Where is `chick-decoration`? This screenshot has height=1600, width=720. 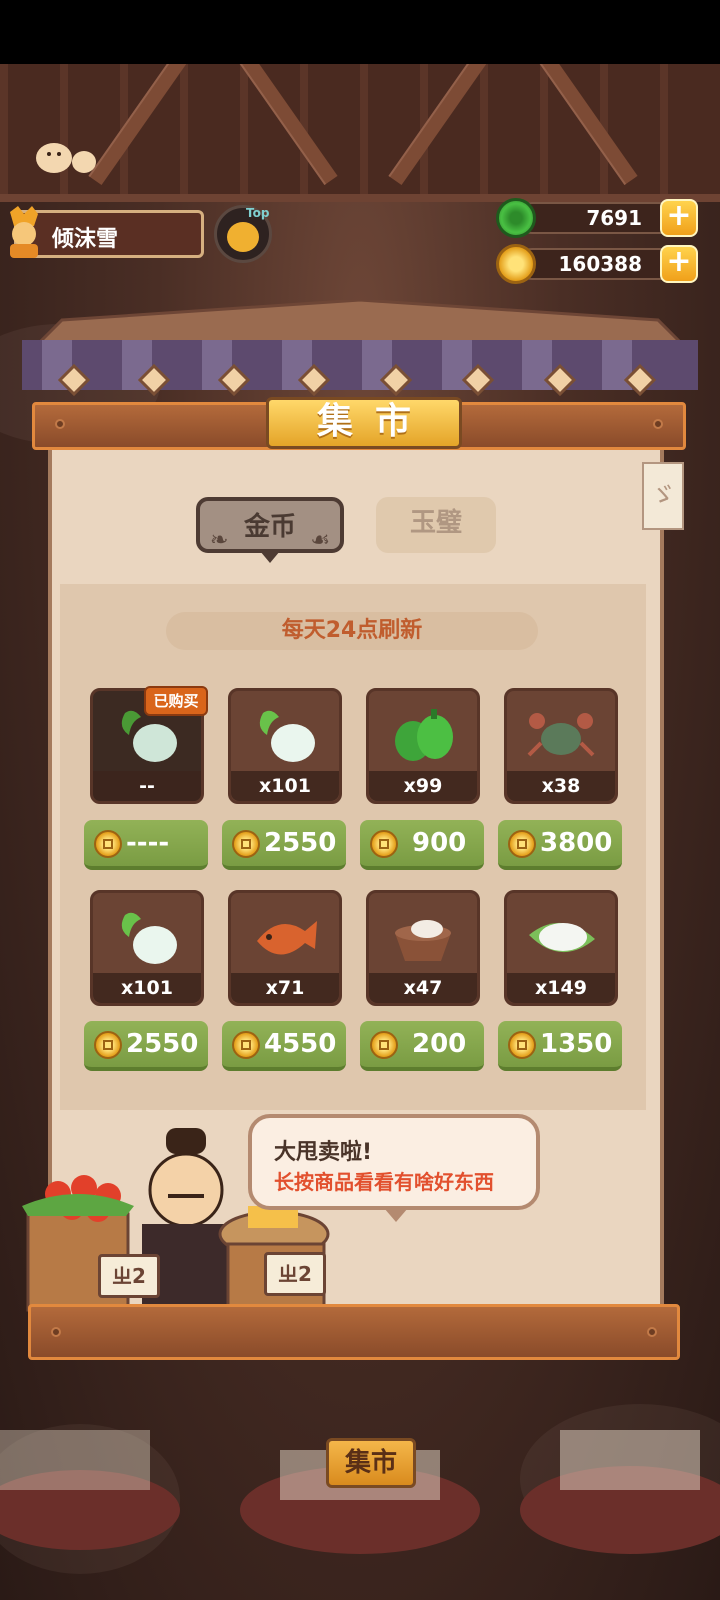
chick-decoration is located at coordinates (66, 158).